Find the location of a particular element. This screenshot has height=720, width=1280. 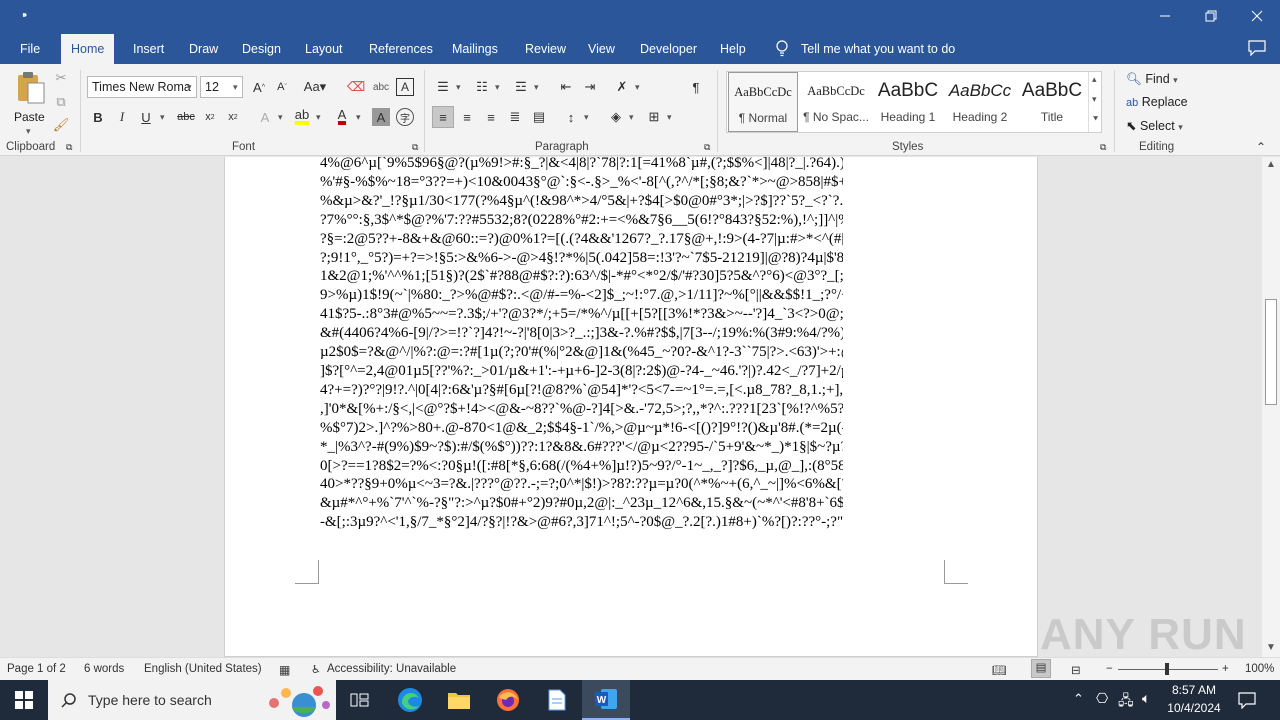

italic-icon: I is located at coordinates (122, 117).